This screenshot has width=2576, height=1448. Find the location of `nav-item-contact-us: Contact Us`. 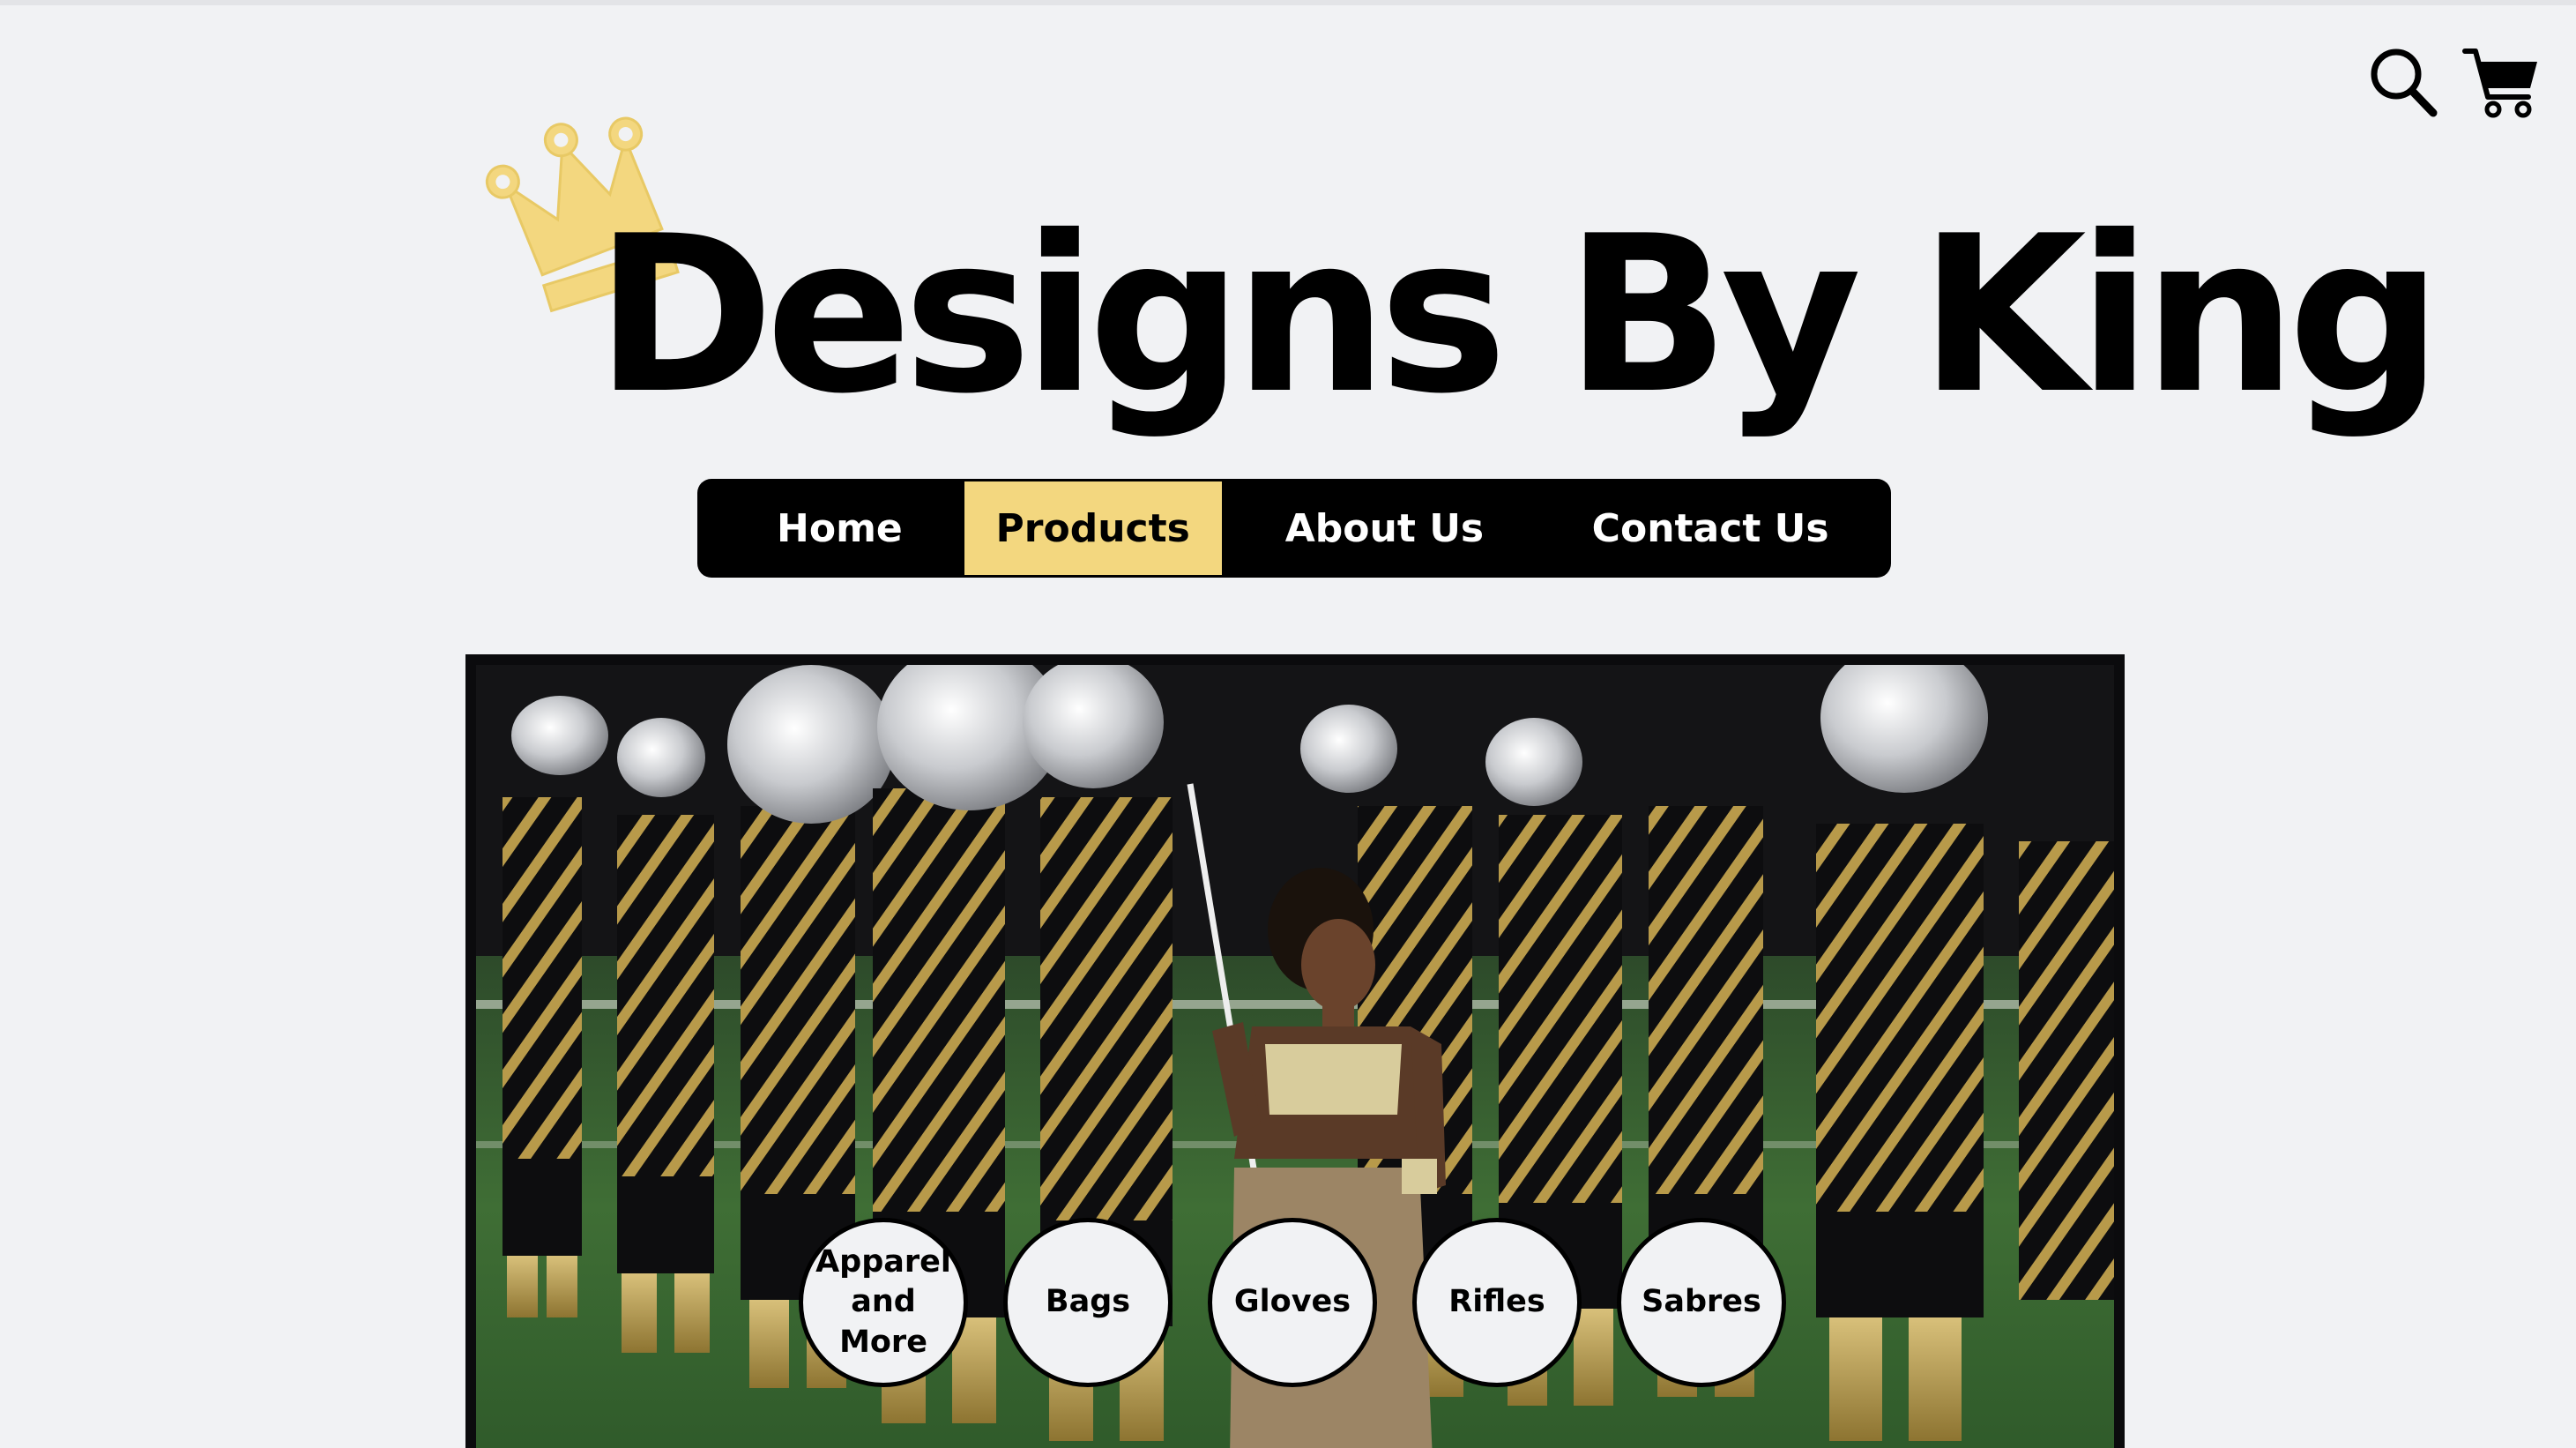

nav-item-contact-us: Contact Us is located at coordinates (1710, 528).